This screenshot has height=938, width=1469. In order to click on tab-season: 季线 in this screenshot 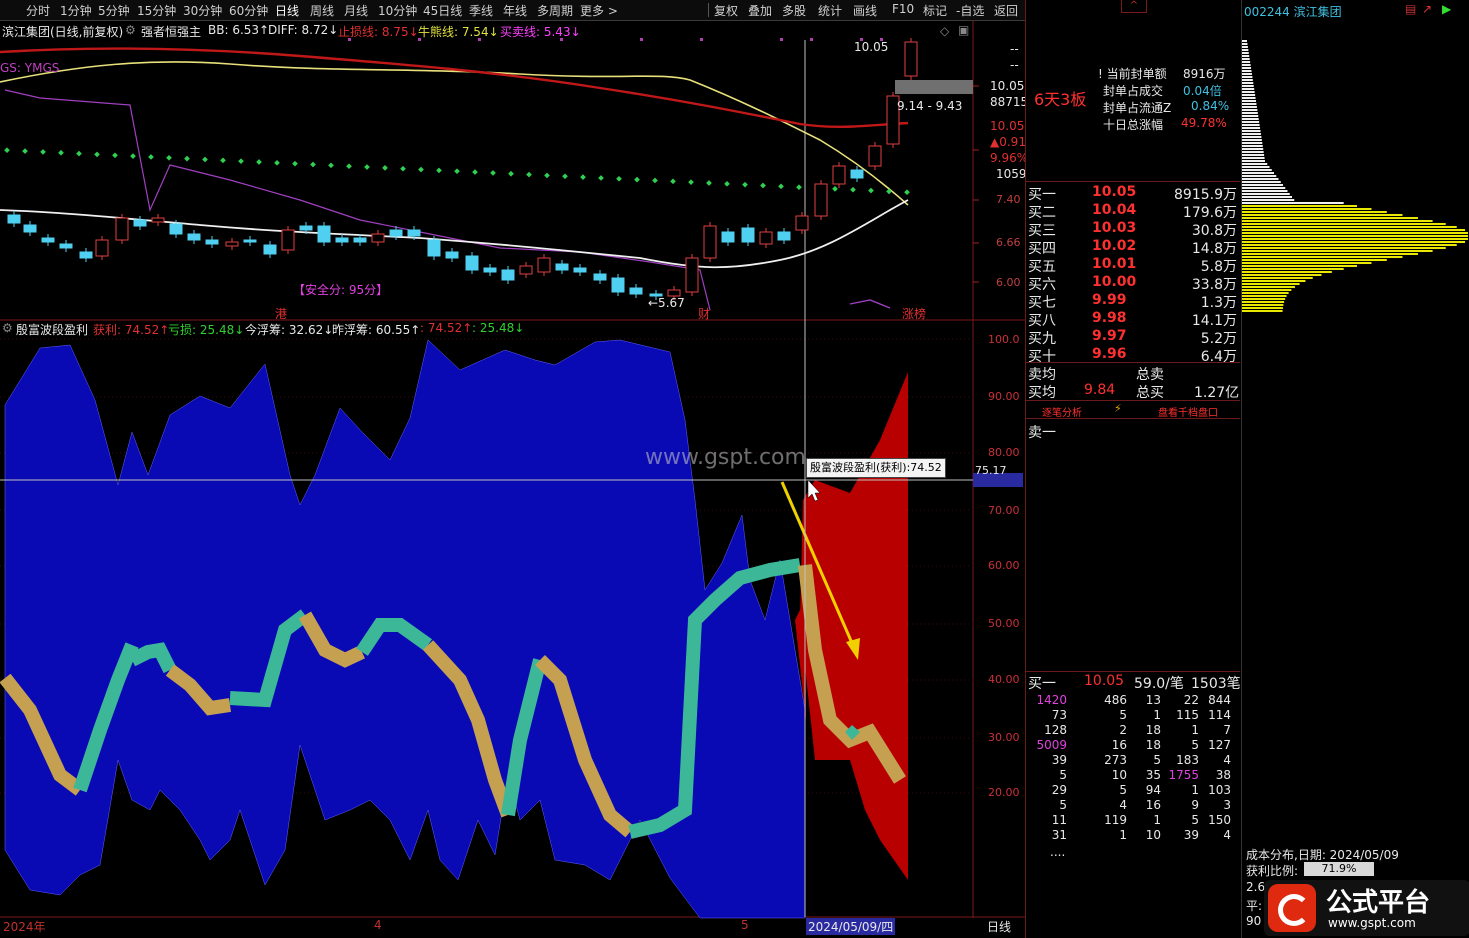, I will do `click(481, 10)`.